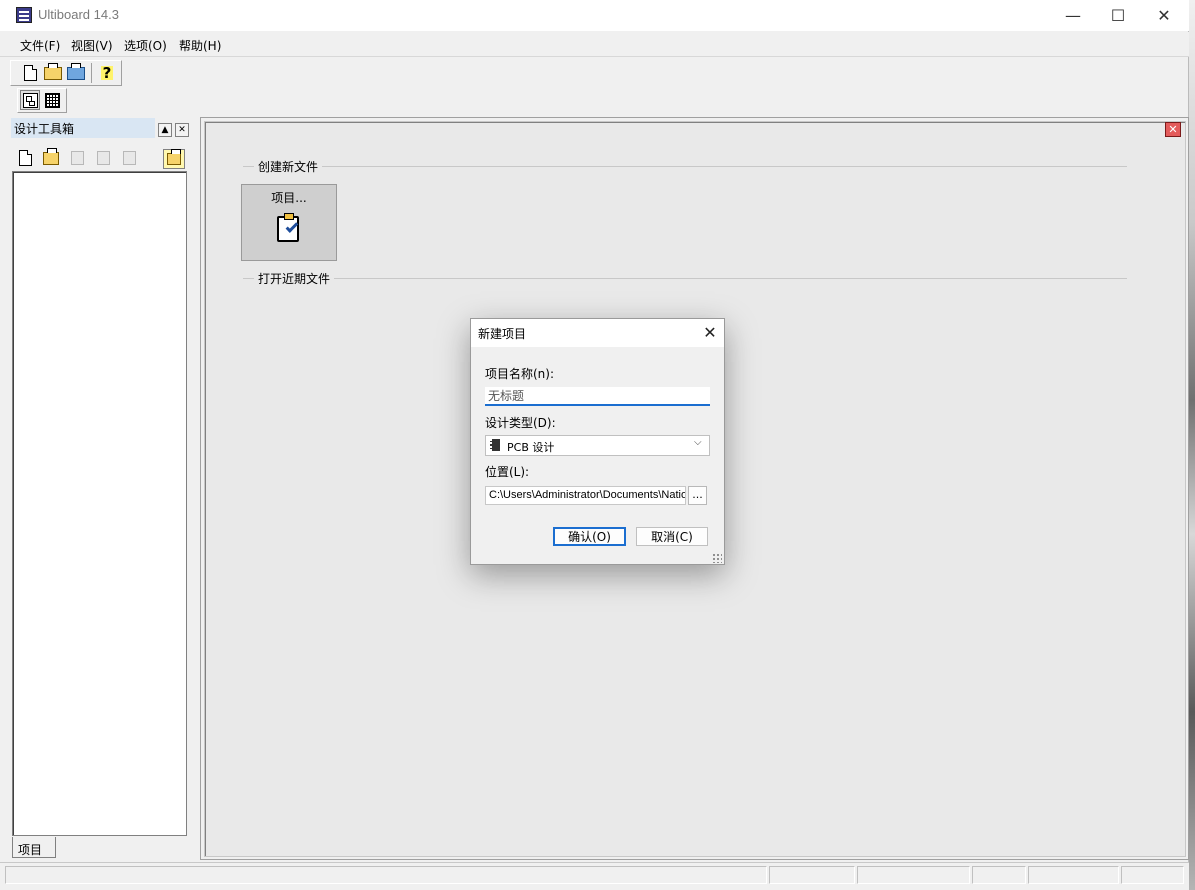  I want to click on design-type-value: PCB 设计, so click(531, 447).